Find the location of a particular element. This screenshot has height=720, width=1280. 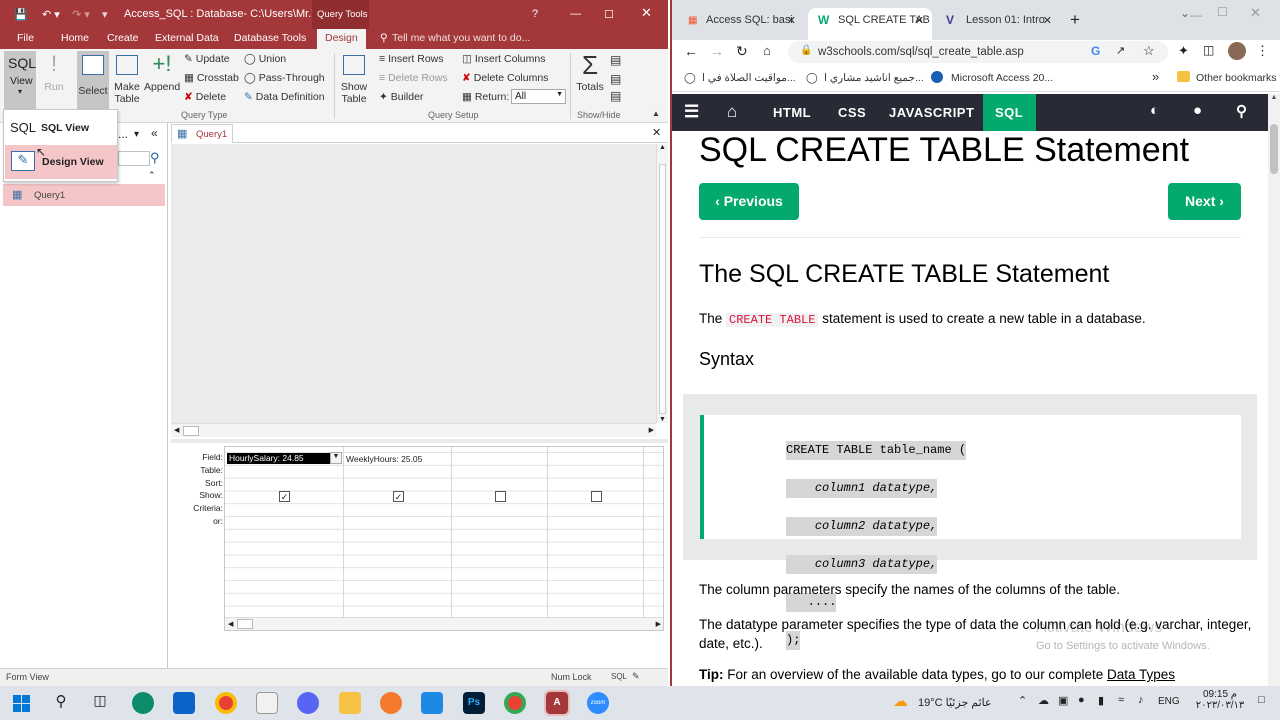

select-query-button: Select is located at coordinates (93, 80).